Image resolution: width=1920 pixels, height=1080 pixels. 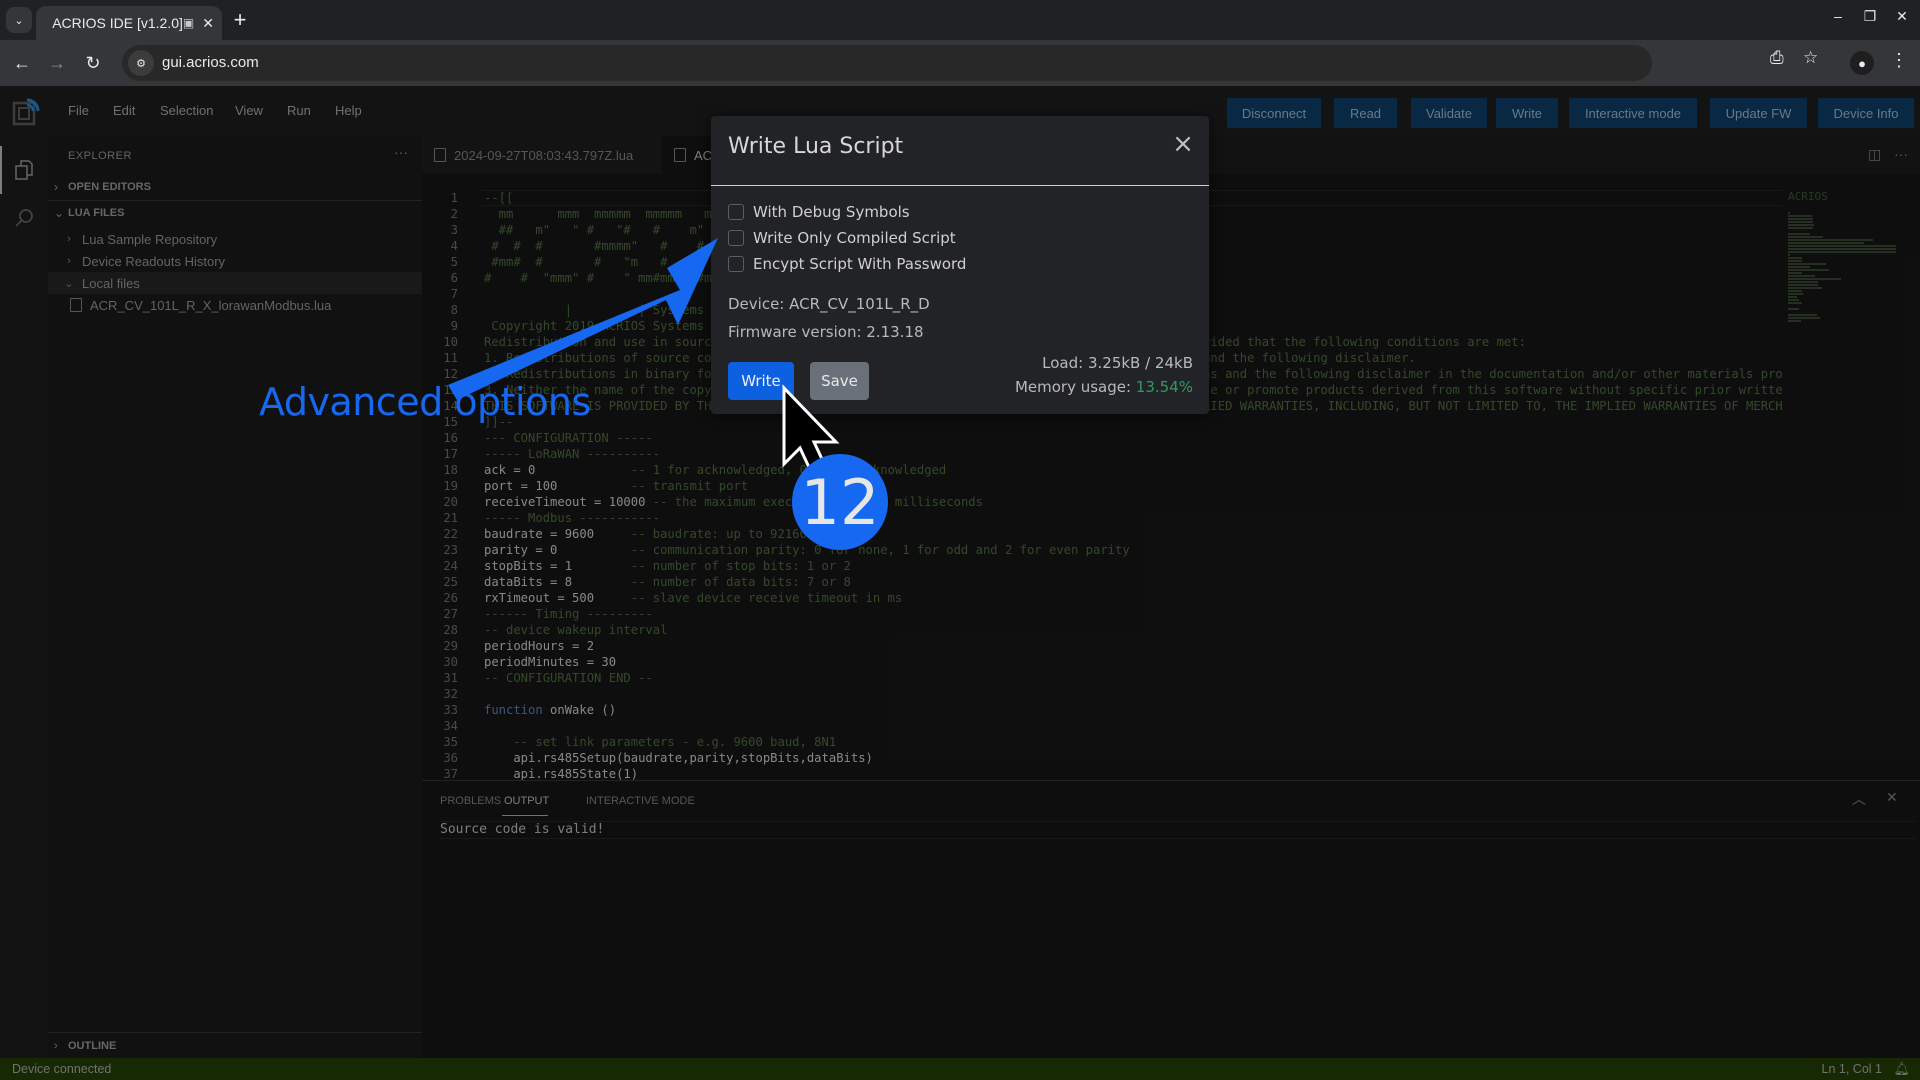 I want to click on browser-tabstrip: ⌄ ACRIOS IDE [v1.2.0] ▣ ✕ + – ❐ ✕, so click(x=960, y=20).